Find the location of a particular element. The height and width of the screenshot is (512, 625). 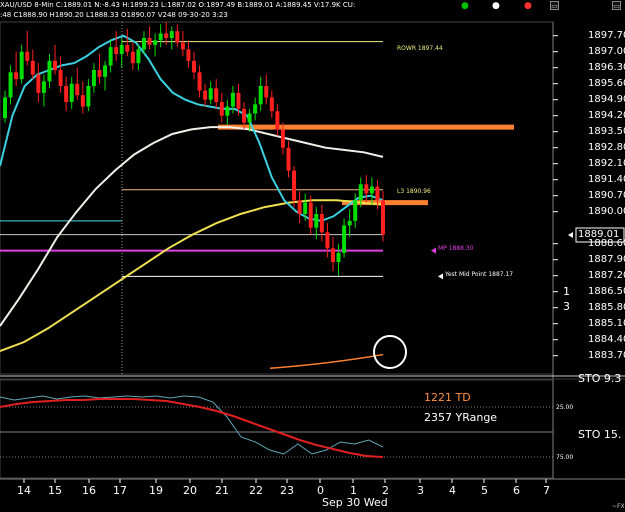

sto-top-label: STO 9.3 is located at coordinates (600, 378).